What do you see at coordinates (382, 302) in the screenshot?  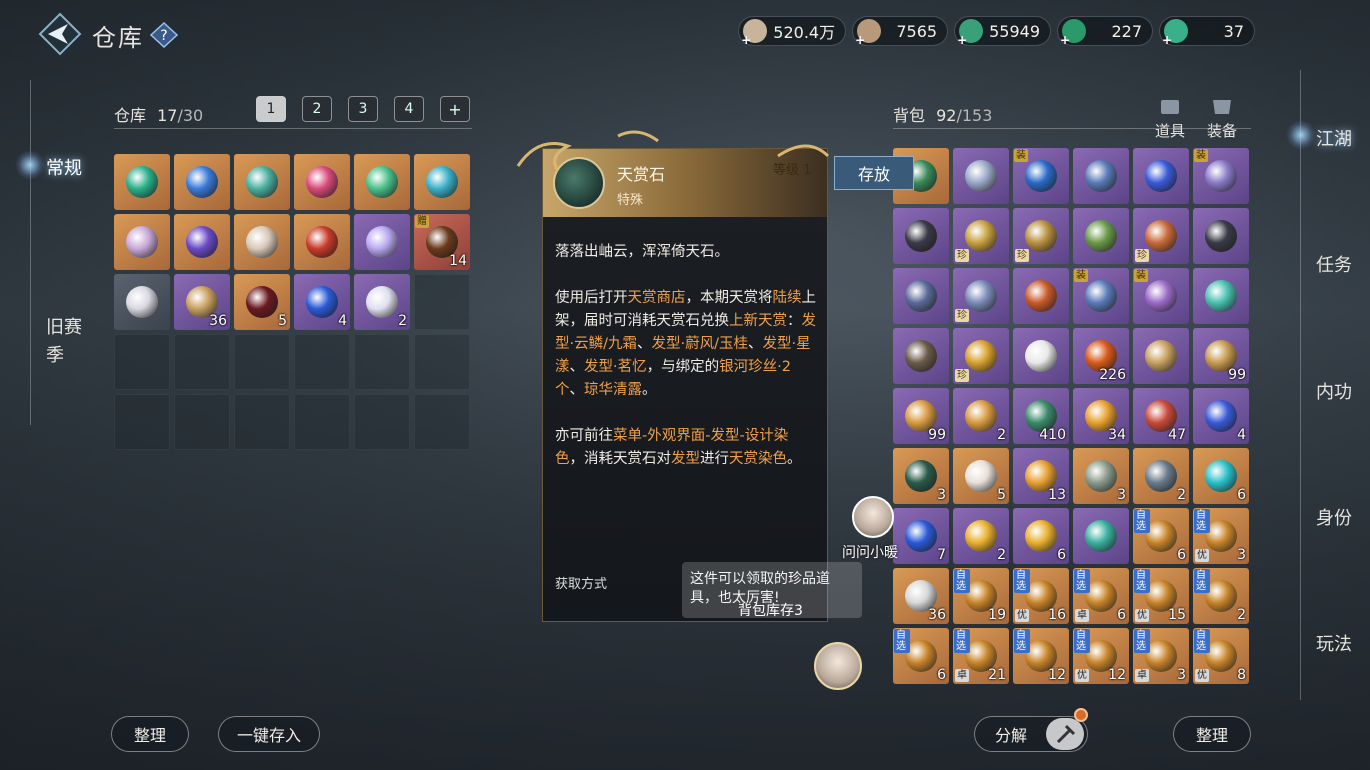 I see `warehouse-slot: 2` at bounding box center [382, 302].